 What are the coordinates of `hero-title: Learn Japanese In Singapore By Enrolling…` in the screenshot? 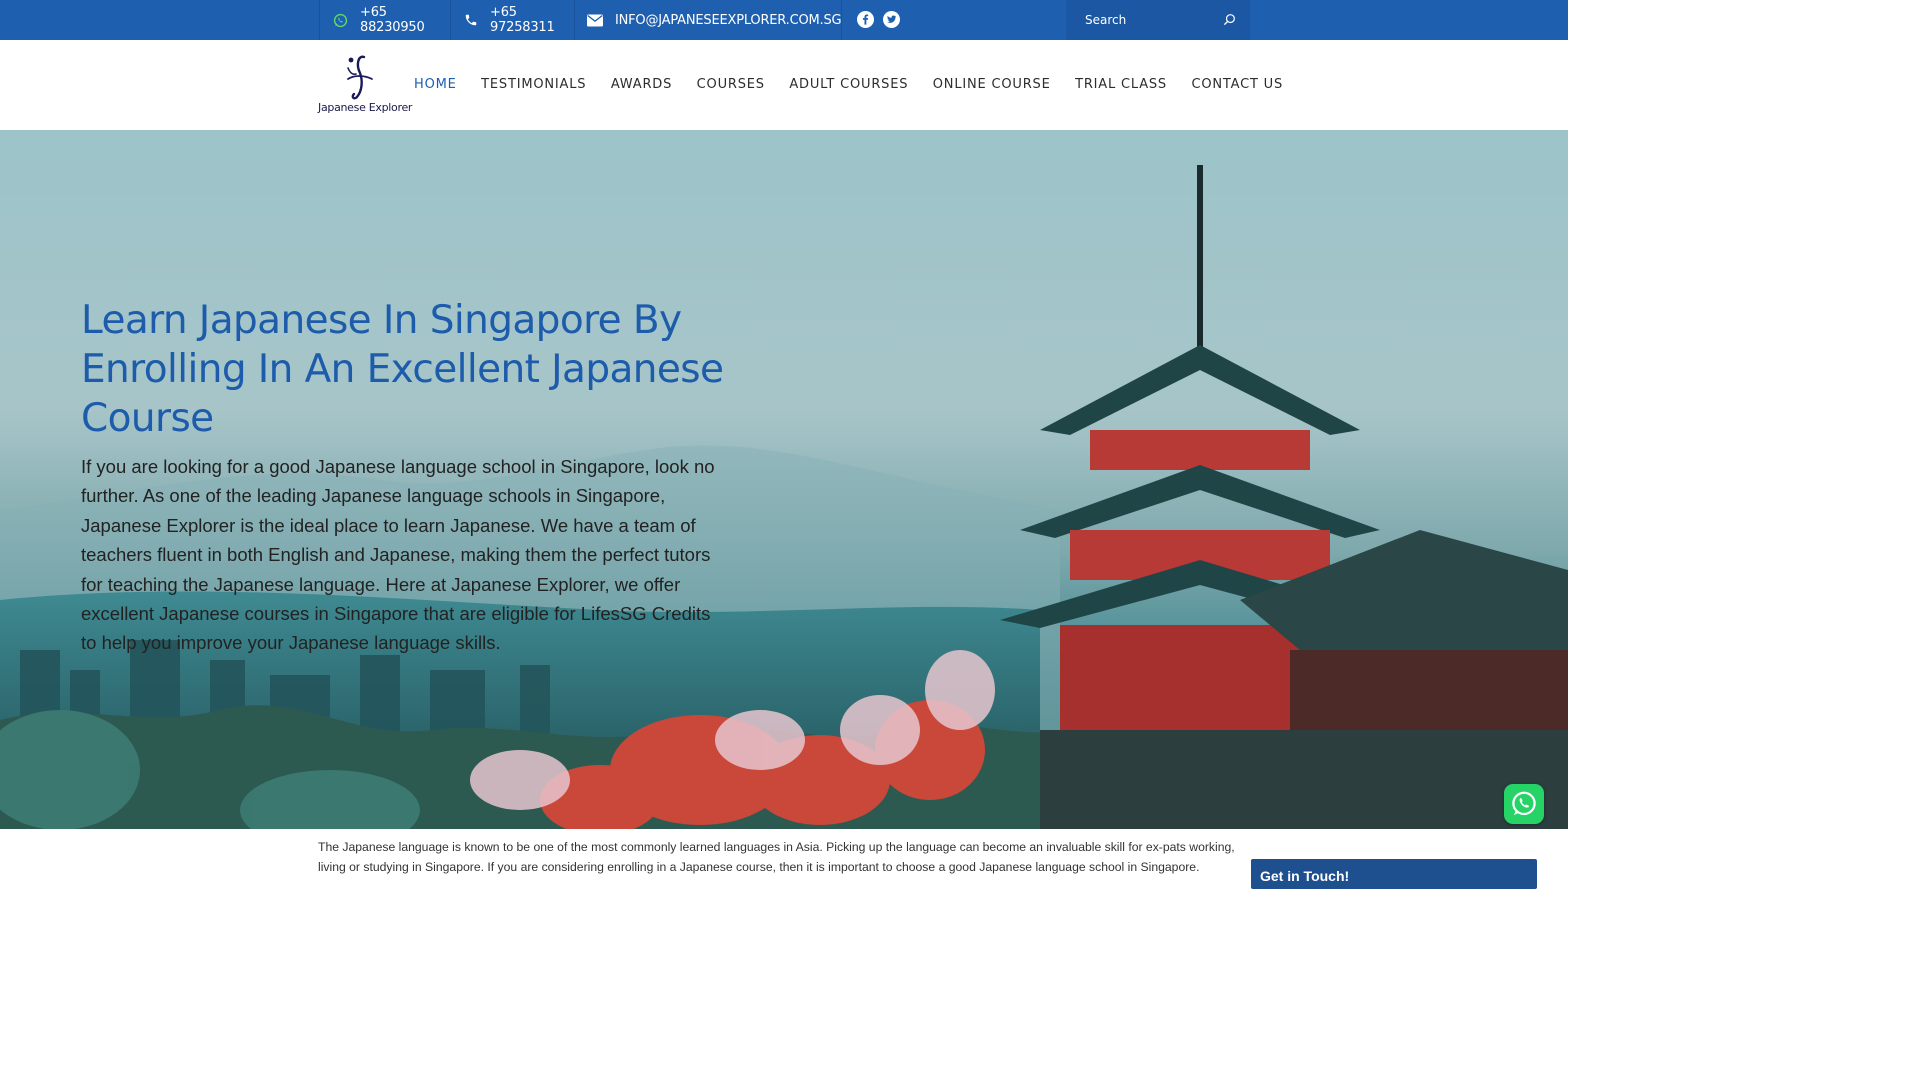 It's located at (402, 369).